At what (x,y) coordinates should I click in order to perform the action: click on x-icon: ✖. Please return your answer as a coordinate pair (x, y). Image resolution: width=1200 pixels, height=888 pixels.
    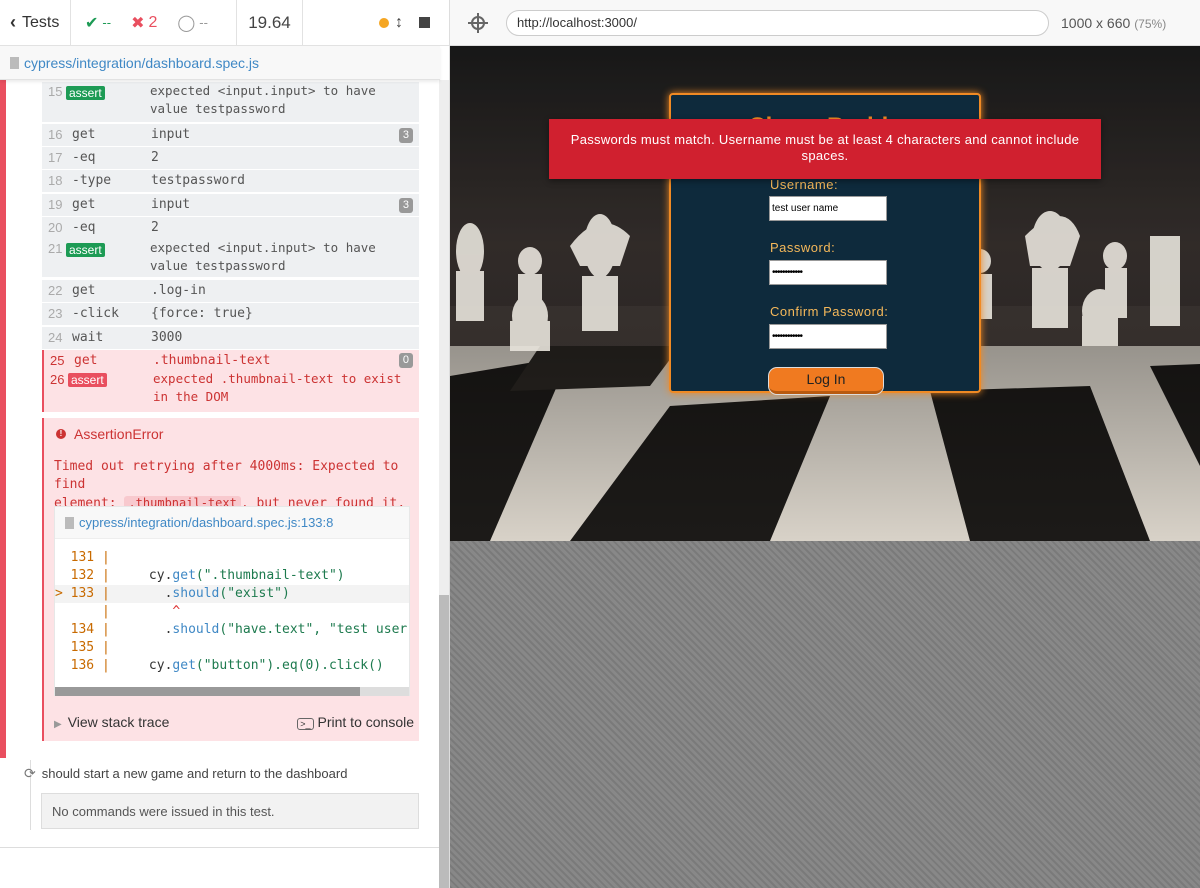
    Looking at the image, I should click on (138, 23).